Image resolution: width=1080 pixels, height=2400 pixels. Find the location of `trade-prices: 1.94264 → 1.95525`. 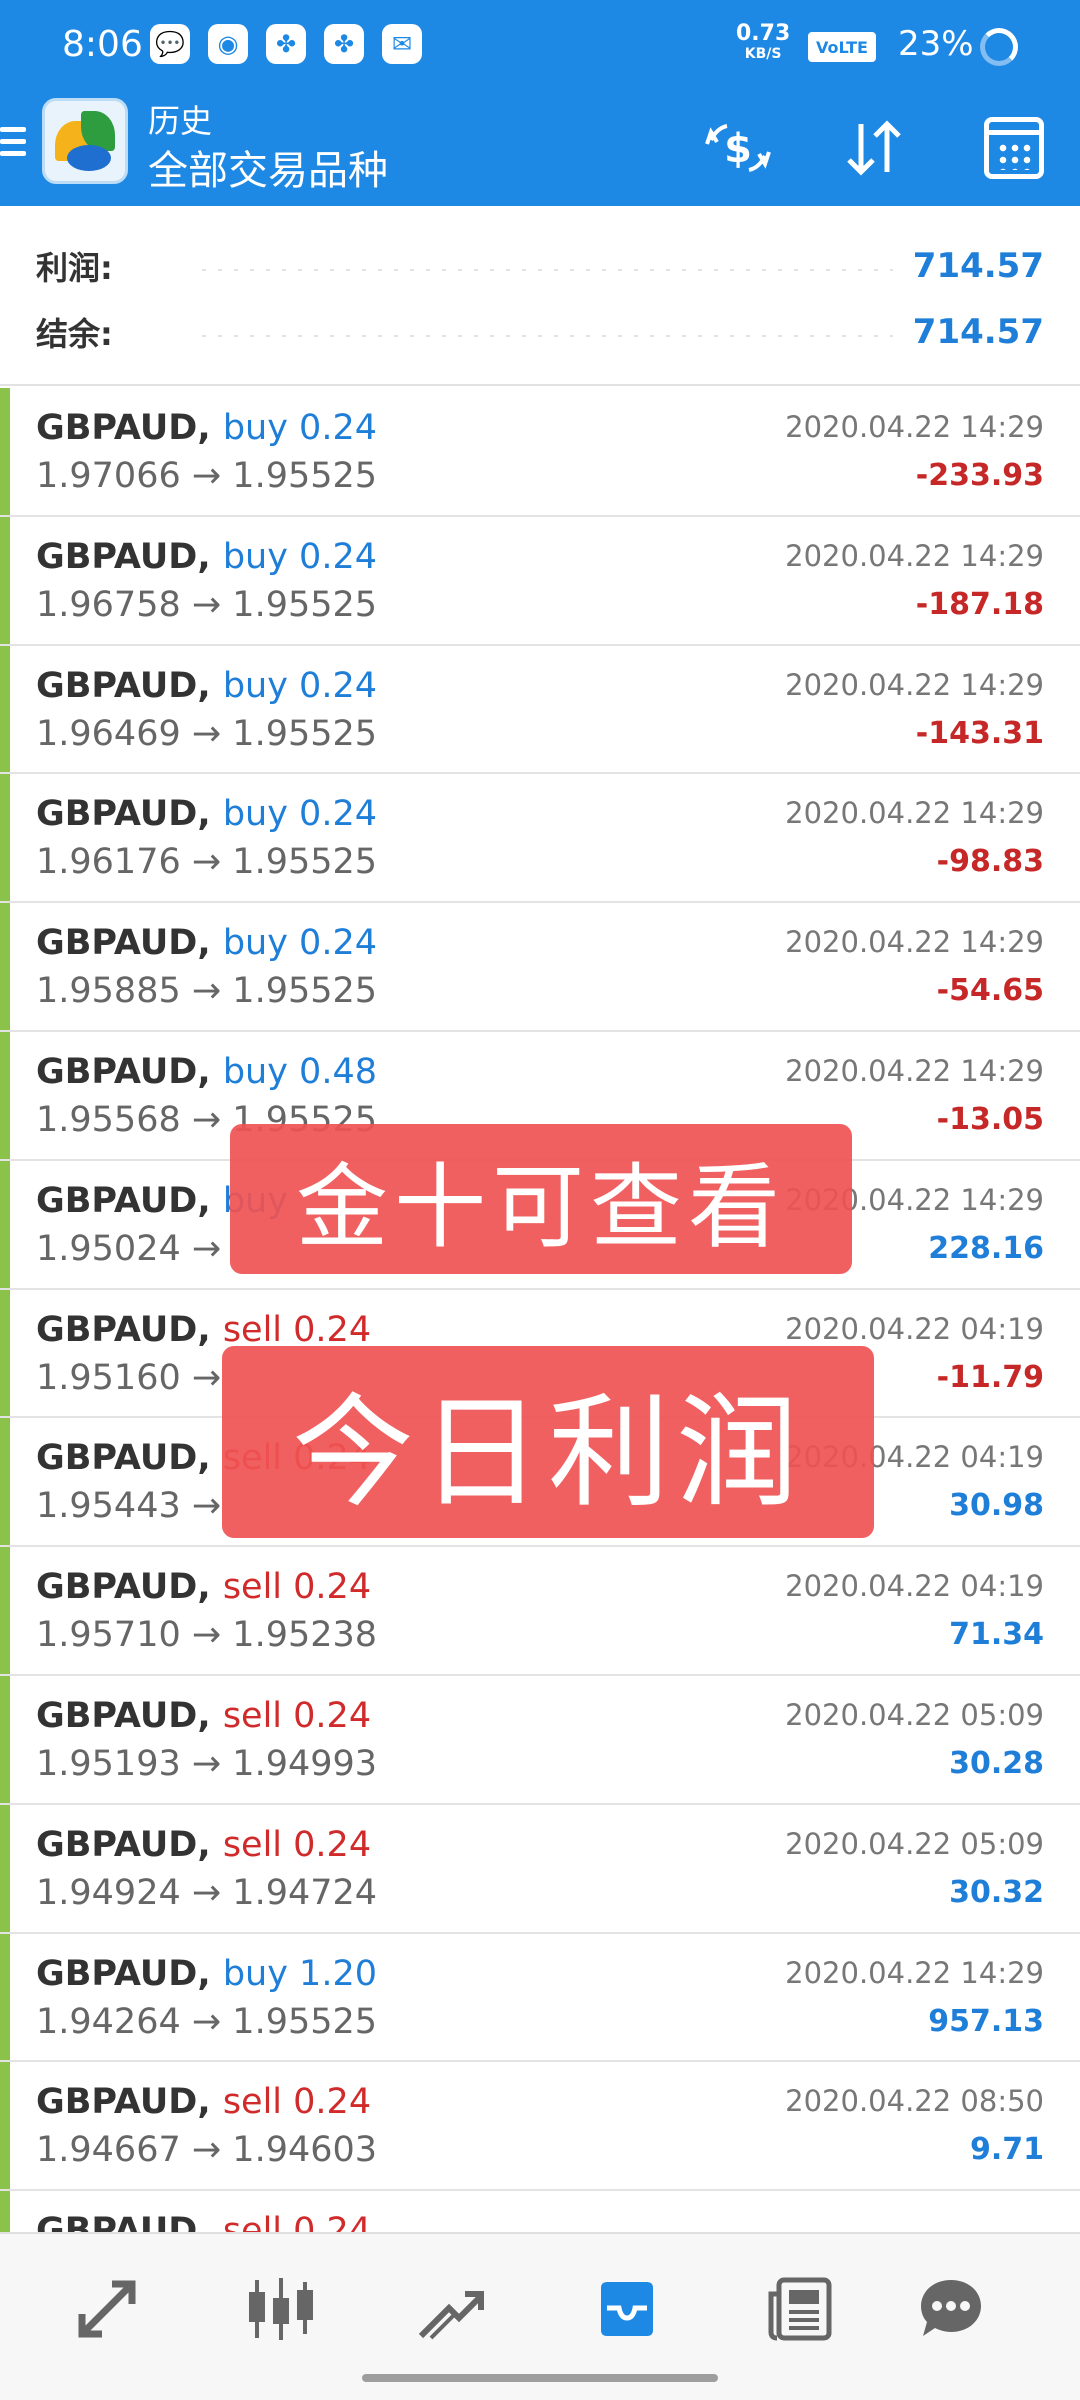

trade-prices: 1.94264 → 1.95525 is located at coordinates (207, 2021).